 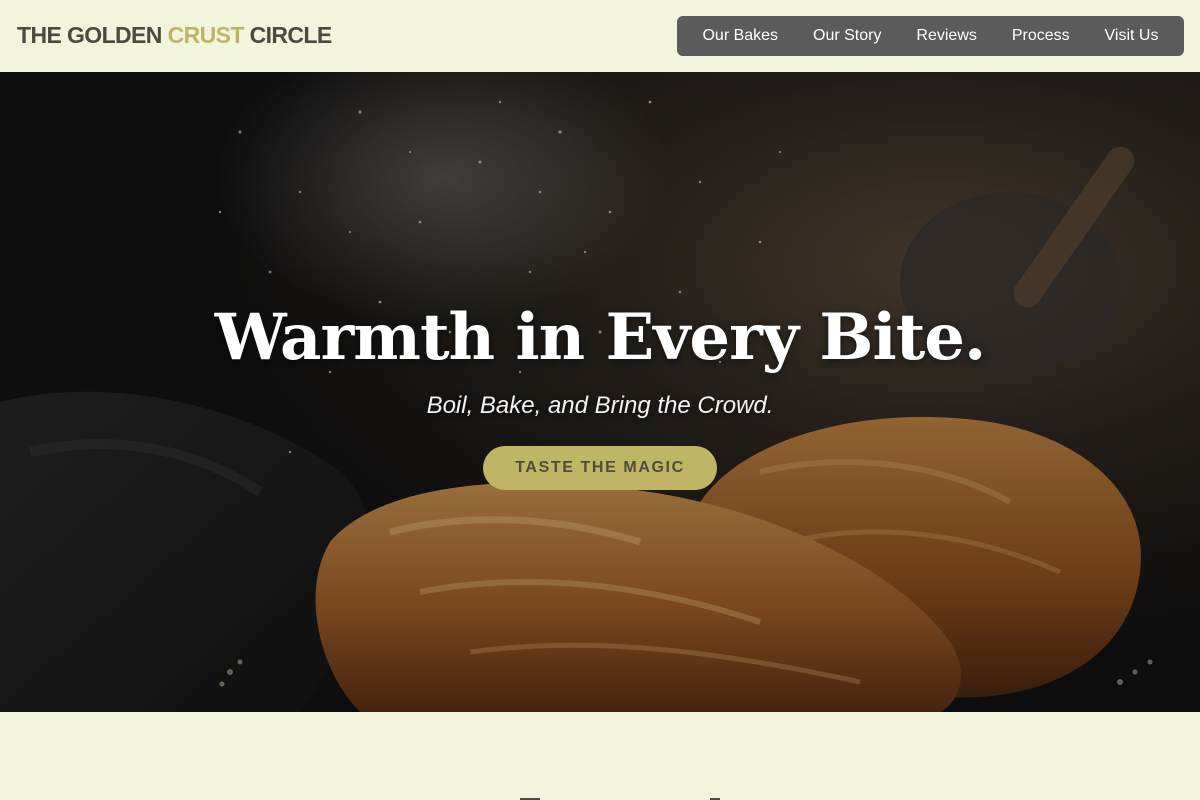 I want to click on brand-text-start: THE GOLDEN, so click(x=92, y=35).